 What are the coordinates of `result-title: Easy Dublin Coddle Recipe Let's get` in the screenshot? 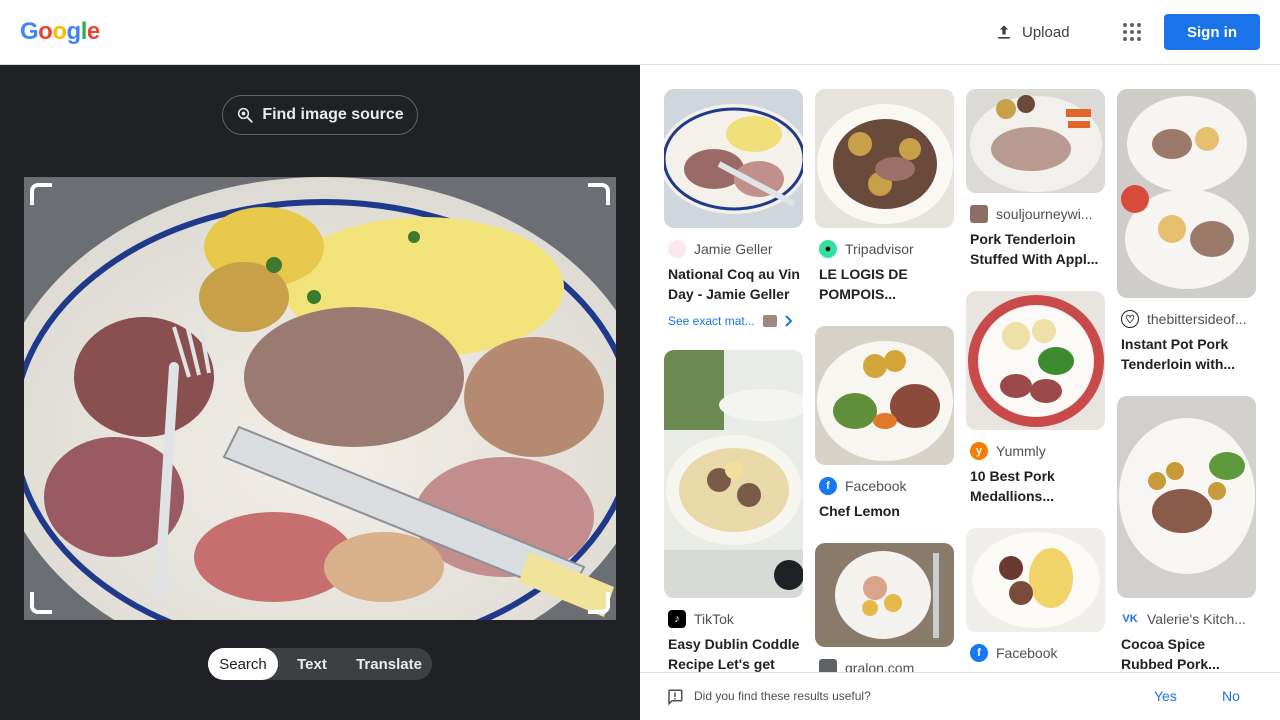 It's located at (733, 653).